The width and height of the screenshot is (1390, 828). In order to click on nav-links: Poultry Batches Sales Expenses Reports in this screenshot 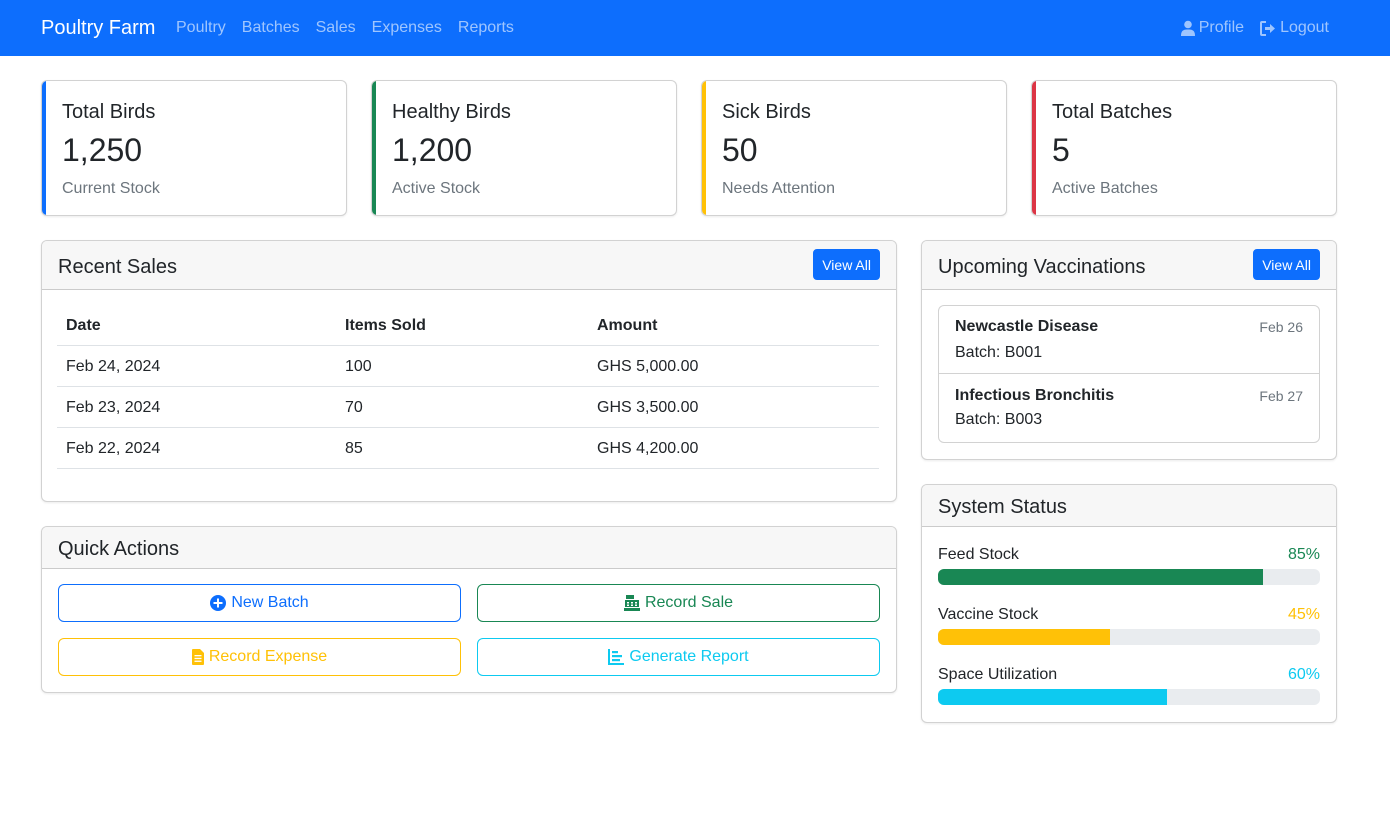, I will do `click(345, 28)`.